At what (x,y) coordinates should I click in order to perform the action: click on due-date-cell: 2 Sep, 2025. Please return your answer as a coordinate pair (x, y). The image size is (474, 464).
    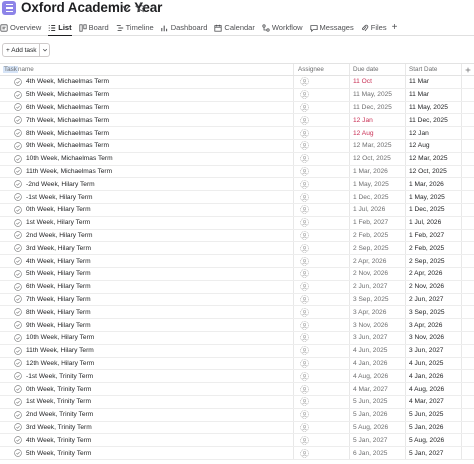
    Looking at the image, I should click on (378, 248).